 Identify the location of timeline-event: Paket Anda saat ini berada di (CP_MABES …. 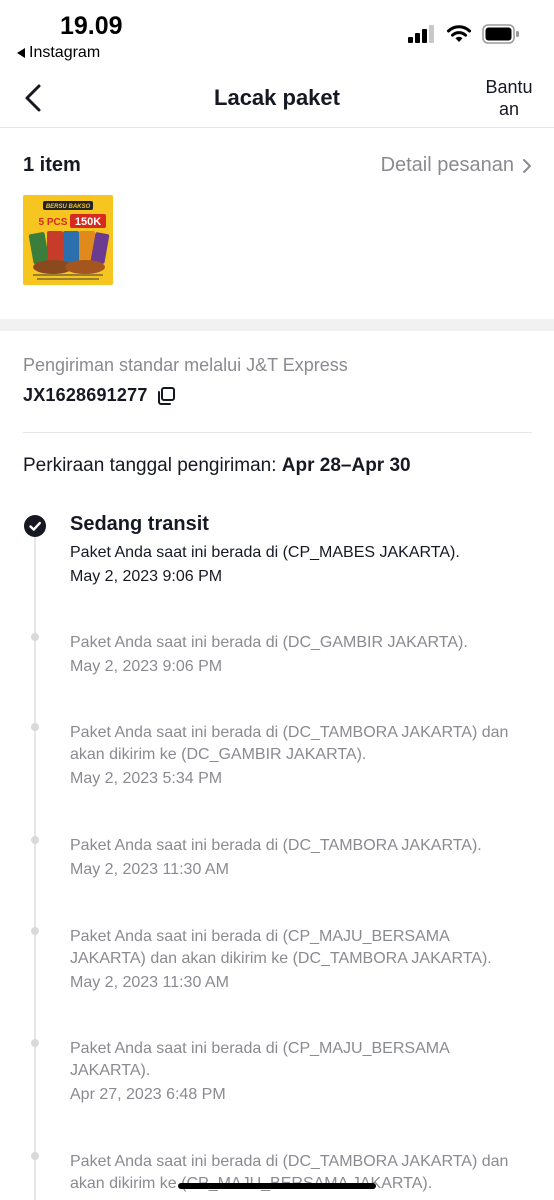
(305, 565).